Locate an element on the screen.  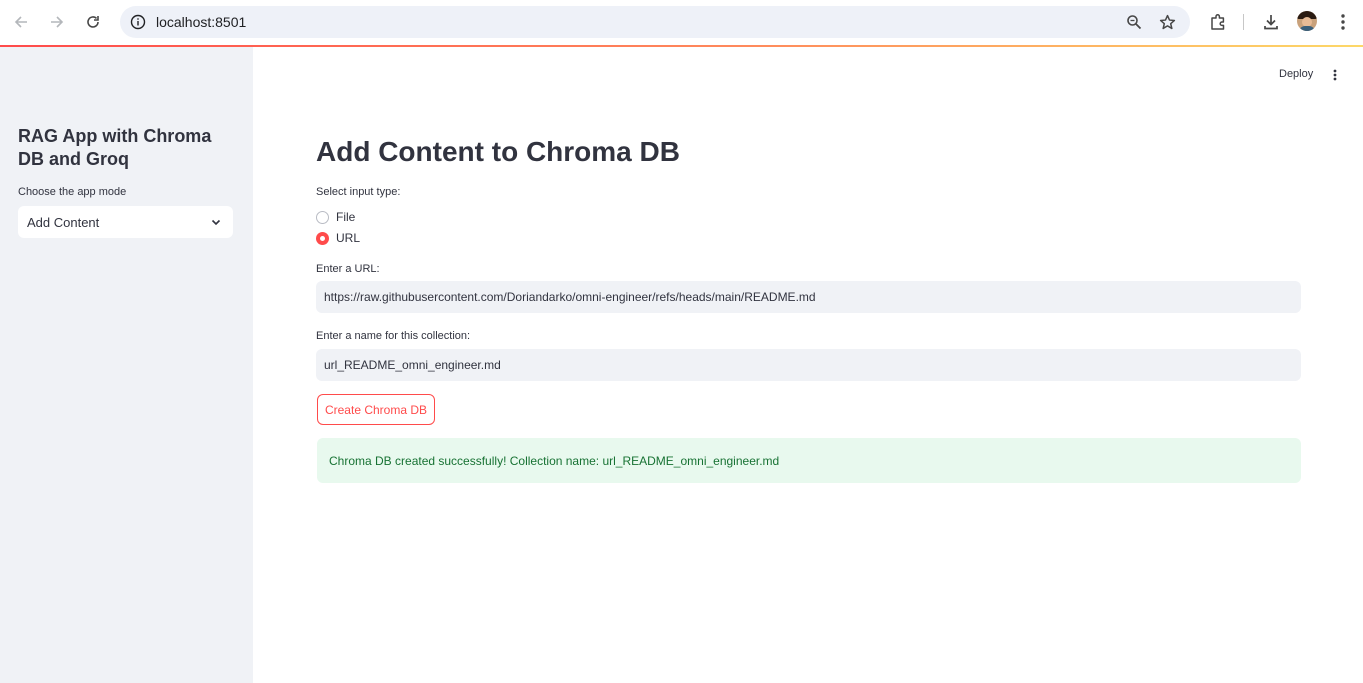
radio-button-file is located at coordinates (322, 217).